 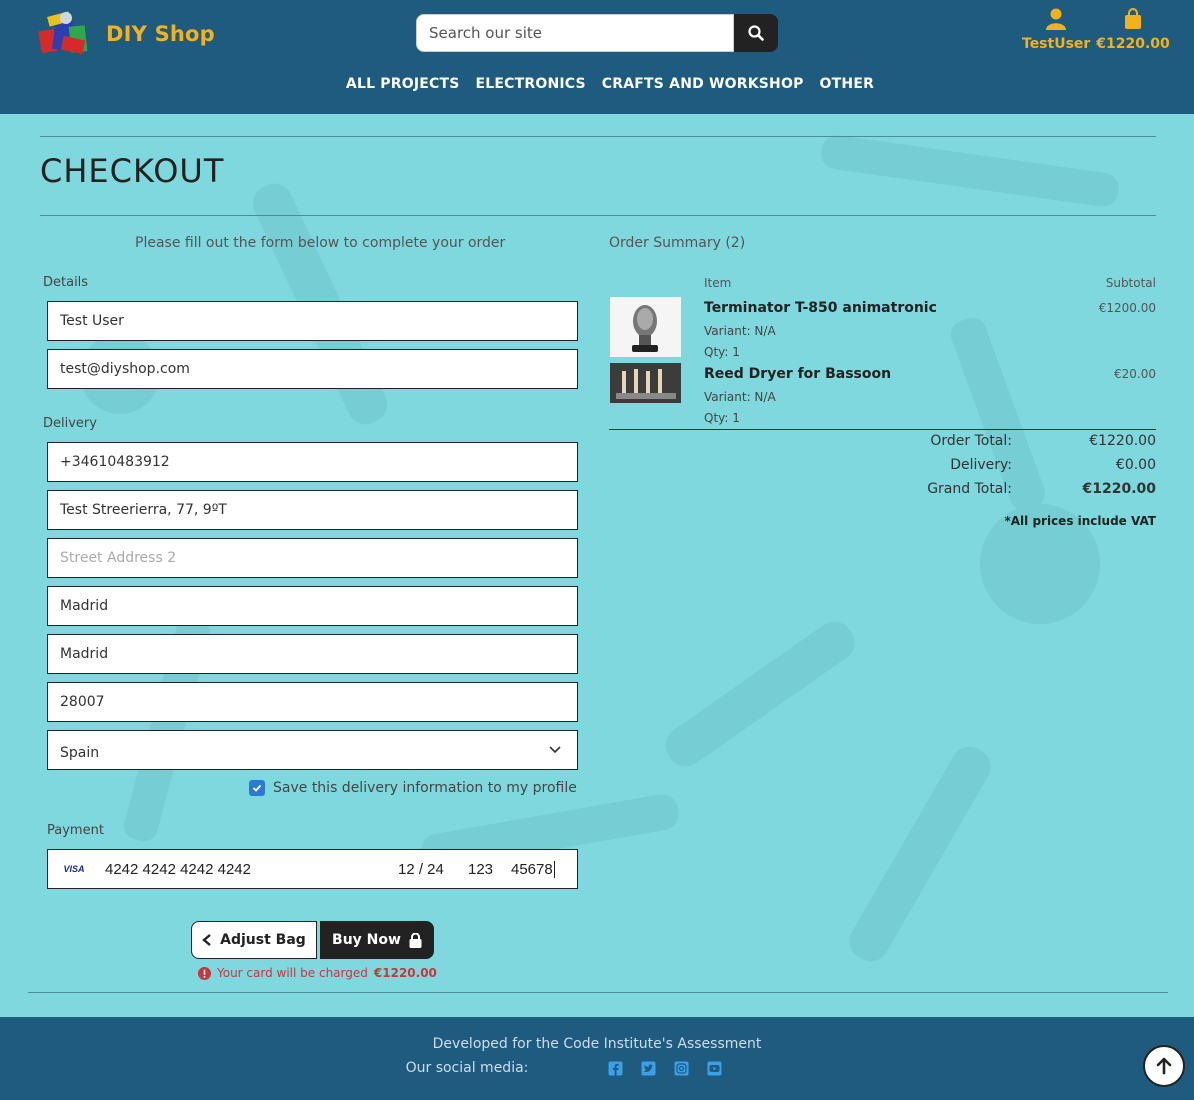 What do you see at coordinates (366, 940) in the screenshot?
I see `buy-now-label: Buy Now` at bounding box center [366, 940].